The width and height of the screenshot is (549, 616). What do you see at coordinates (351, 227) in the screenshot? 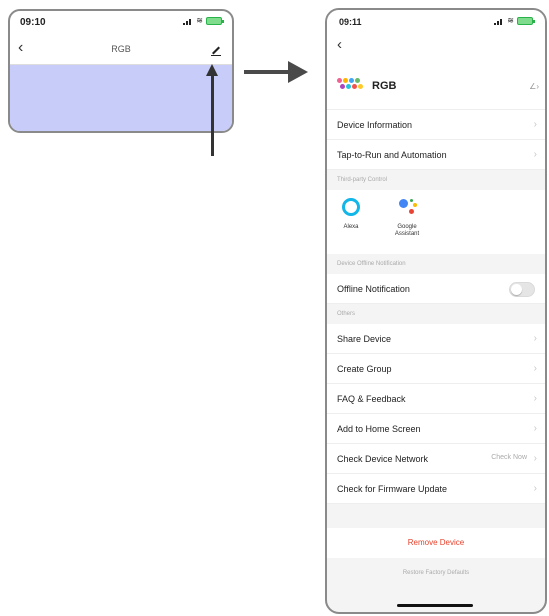
I see `service-name: Alexa` at bounding box center [351, 227].